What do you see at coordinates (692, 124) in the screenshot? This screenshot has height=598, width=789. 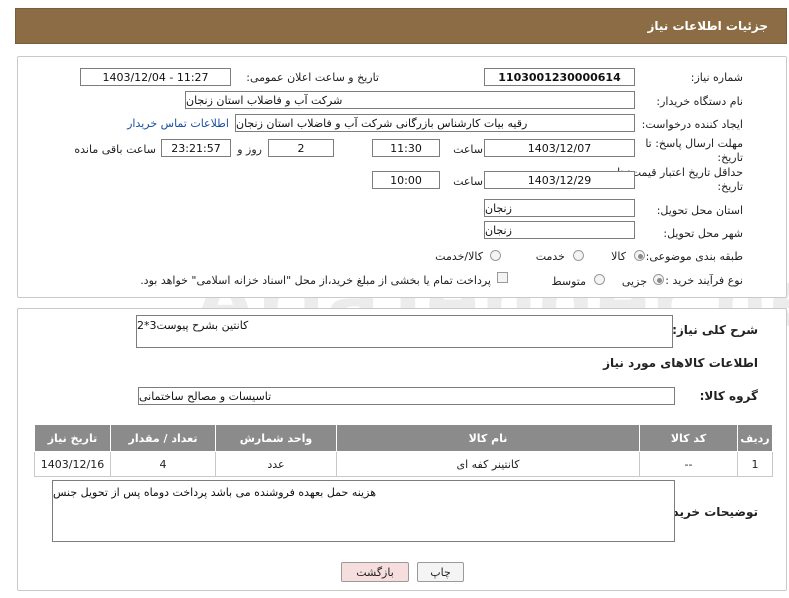 I see `creator-label: ایجاد کننده درخواست:` at bounding box center [692, 124].